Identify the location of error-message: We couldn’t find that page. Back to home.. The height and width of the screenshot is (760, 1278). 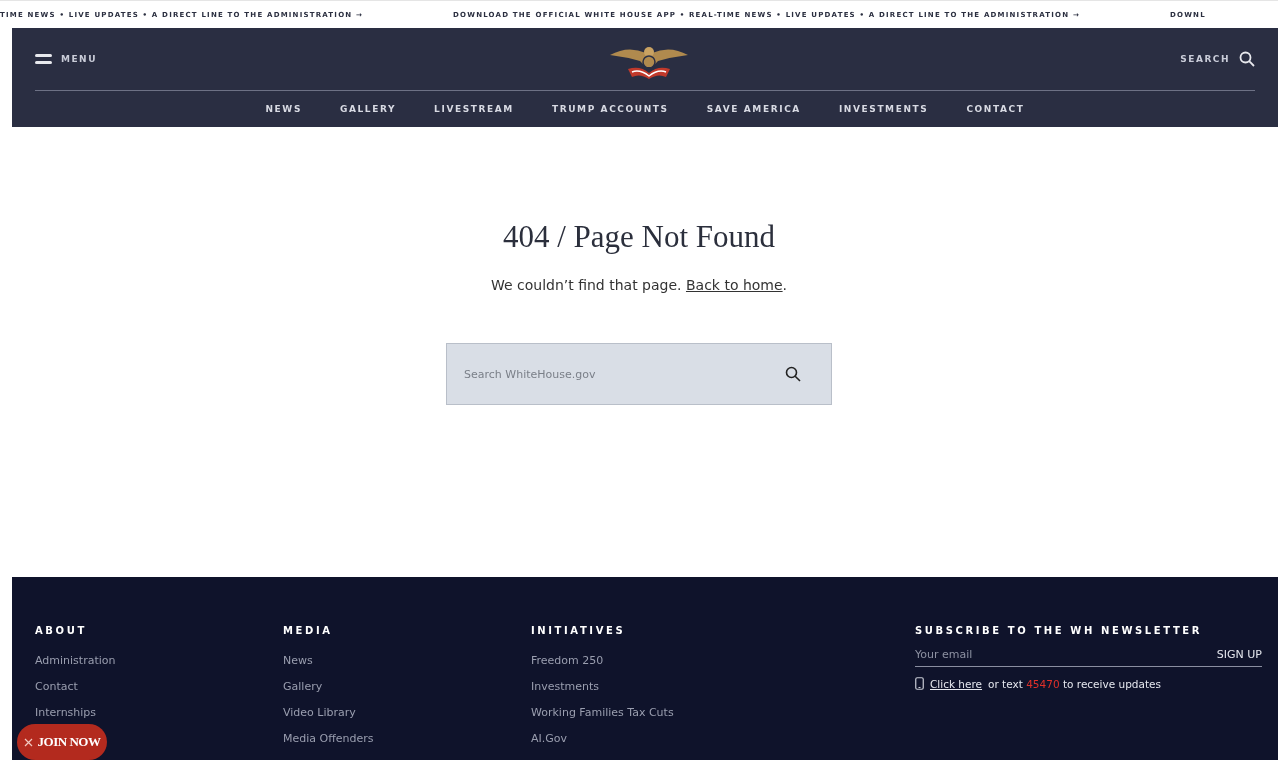
(639, 285).